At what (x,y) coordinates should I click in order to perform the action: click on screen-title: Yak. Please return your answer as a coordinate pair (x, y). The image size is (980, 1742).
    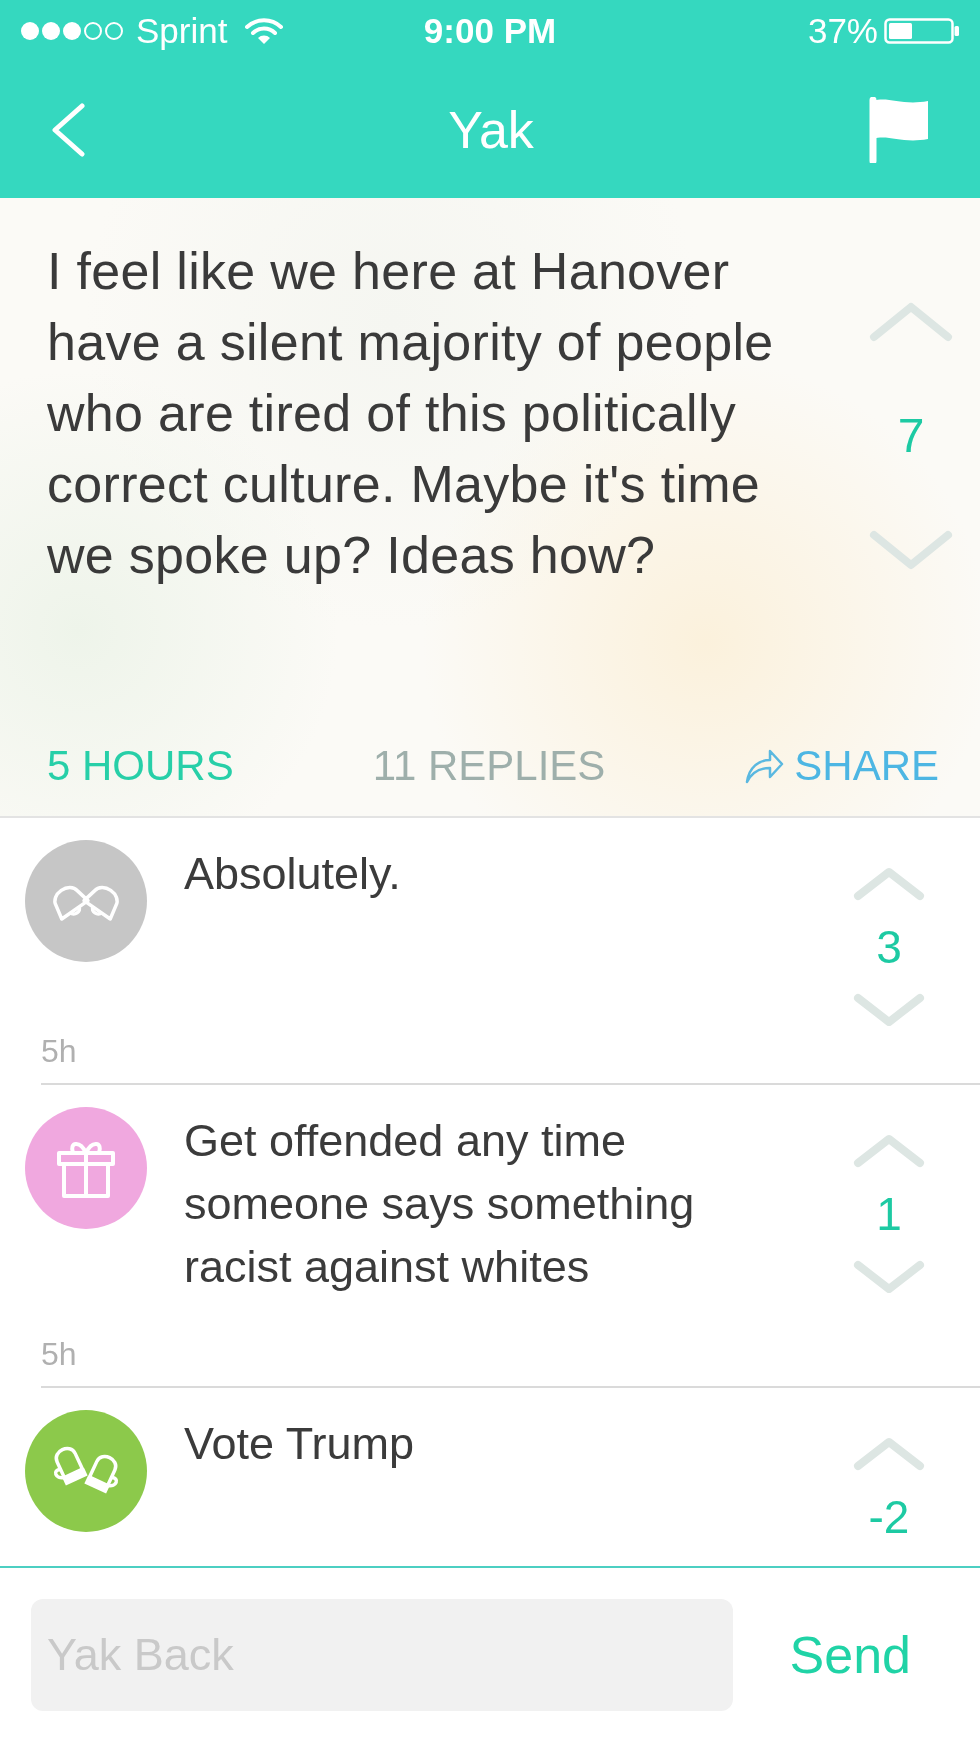
    Looking at the image, I should click on (491, 130).